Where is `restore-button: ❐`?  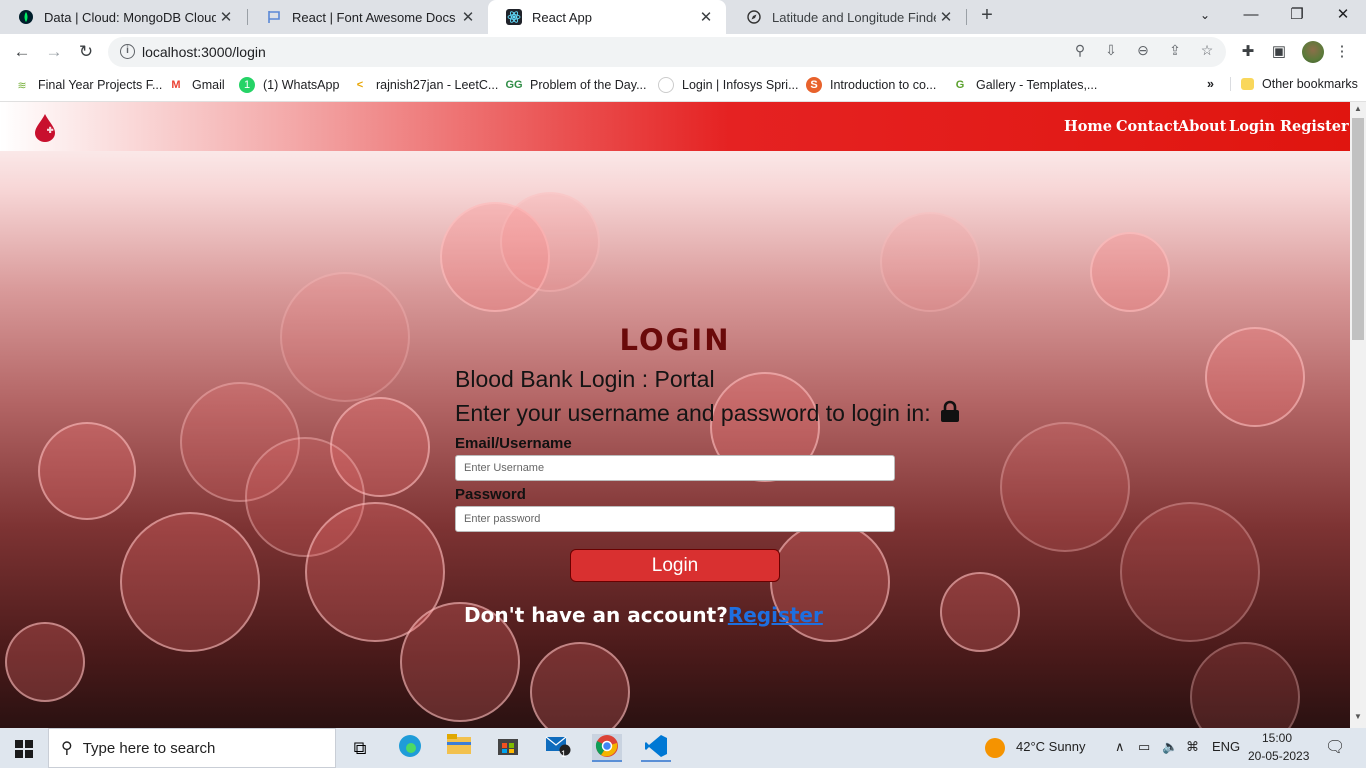 restore-button: ❐ is located at coordinates (1297, 17).